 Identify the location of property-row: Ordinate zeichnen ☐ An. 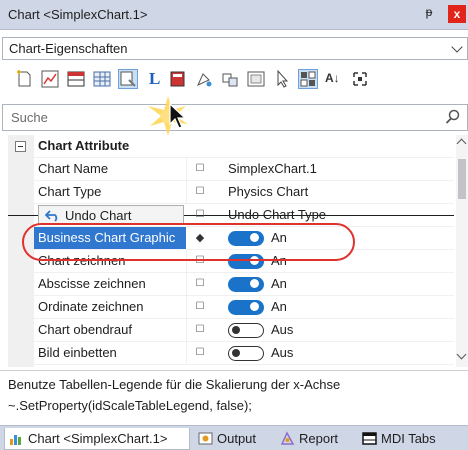
(231, 307).